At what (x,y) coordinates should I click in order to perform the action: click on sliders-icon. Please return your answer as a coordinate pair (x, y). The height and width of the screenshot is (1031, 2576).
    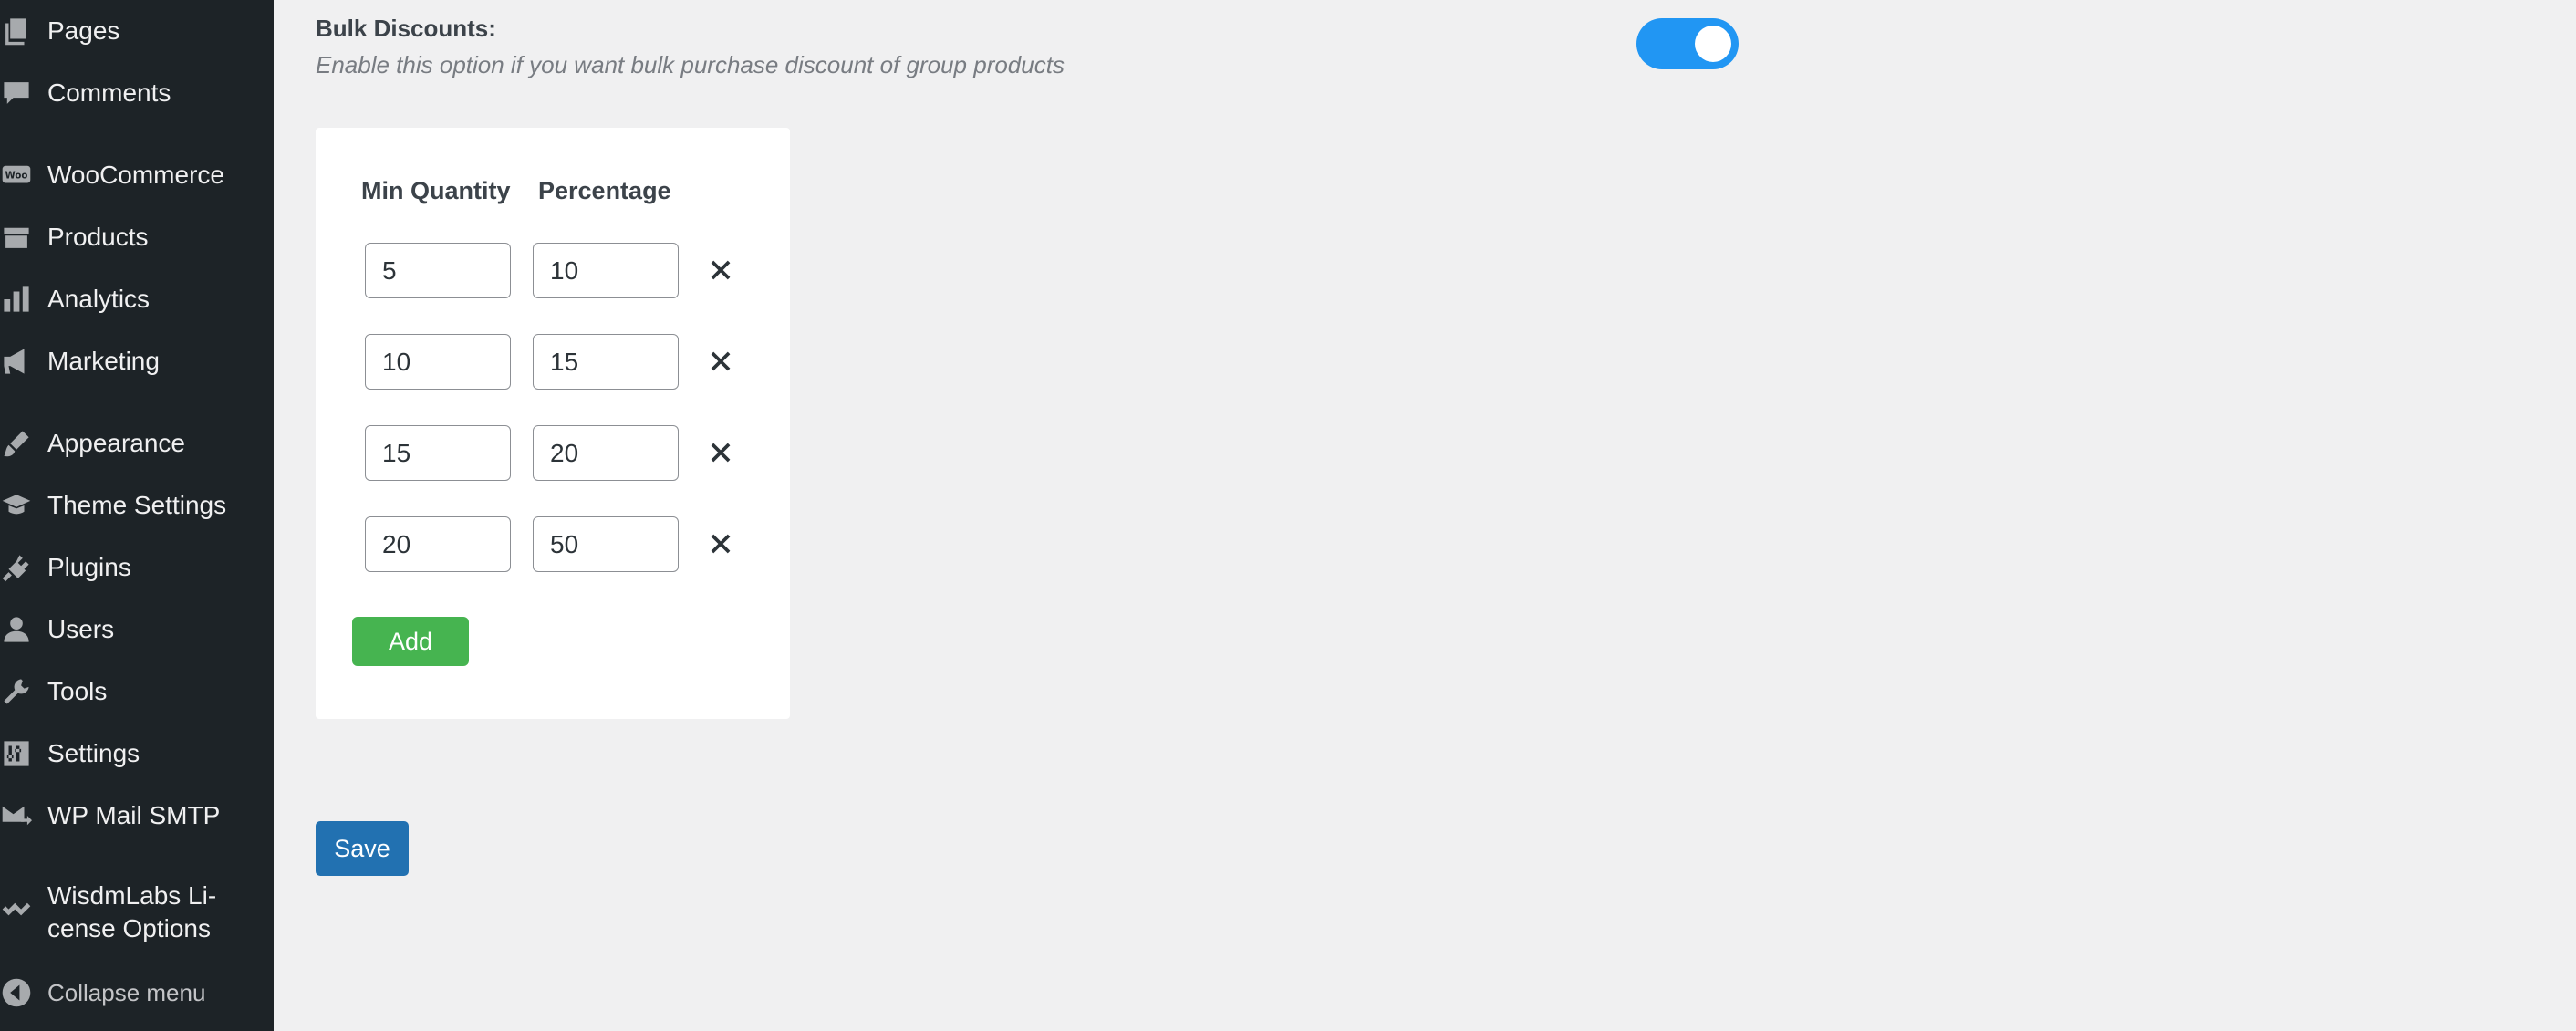
    Looking at the image, I should click on (16, 753).